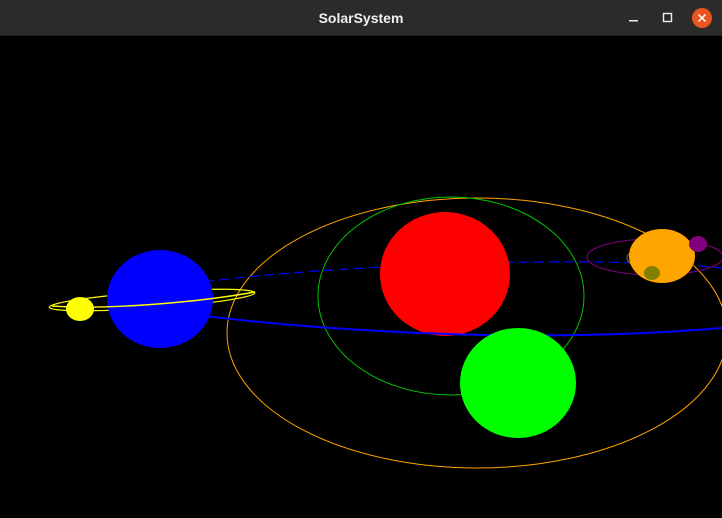  What do you see at coordinates (634, 18) in the screenshot?
I see `minimize-button` at bounding box center [634, 18].